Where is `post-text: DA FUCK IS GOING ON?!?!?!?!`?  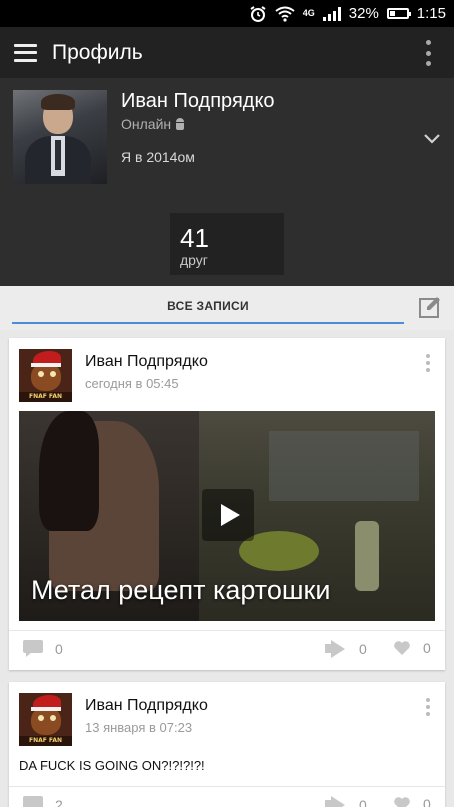 post-text: DA FUCK IS GOING ON?!?!?!?! is located at coordinates (112, 765).